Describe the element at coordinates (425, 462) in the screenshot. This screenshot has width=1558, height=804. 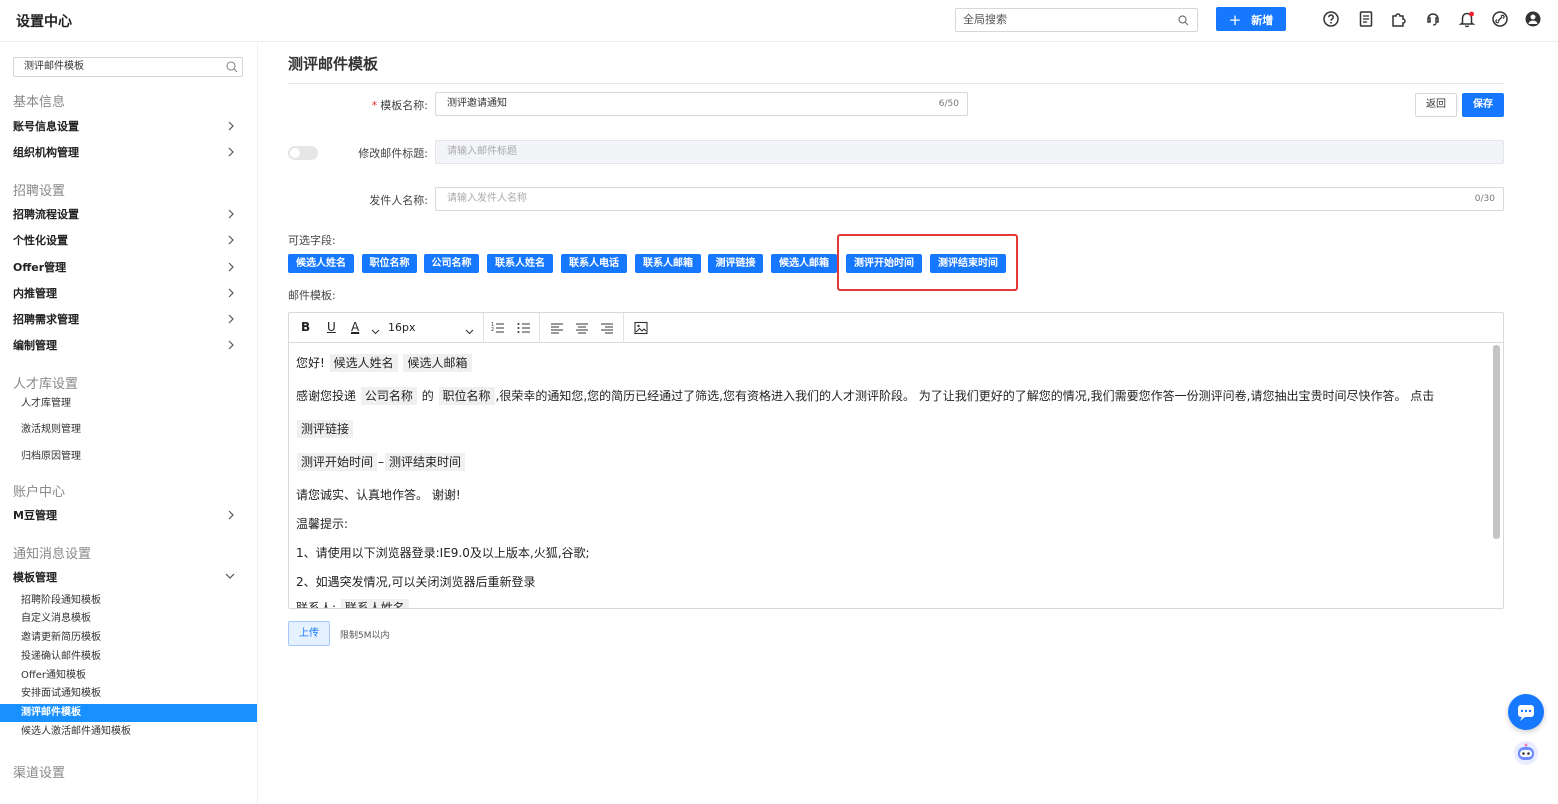
I see `field-chip: 测评结束时间` at that location.